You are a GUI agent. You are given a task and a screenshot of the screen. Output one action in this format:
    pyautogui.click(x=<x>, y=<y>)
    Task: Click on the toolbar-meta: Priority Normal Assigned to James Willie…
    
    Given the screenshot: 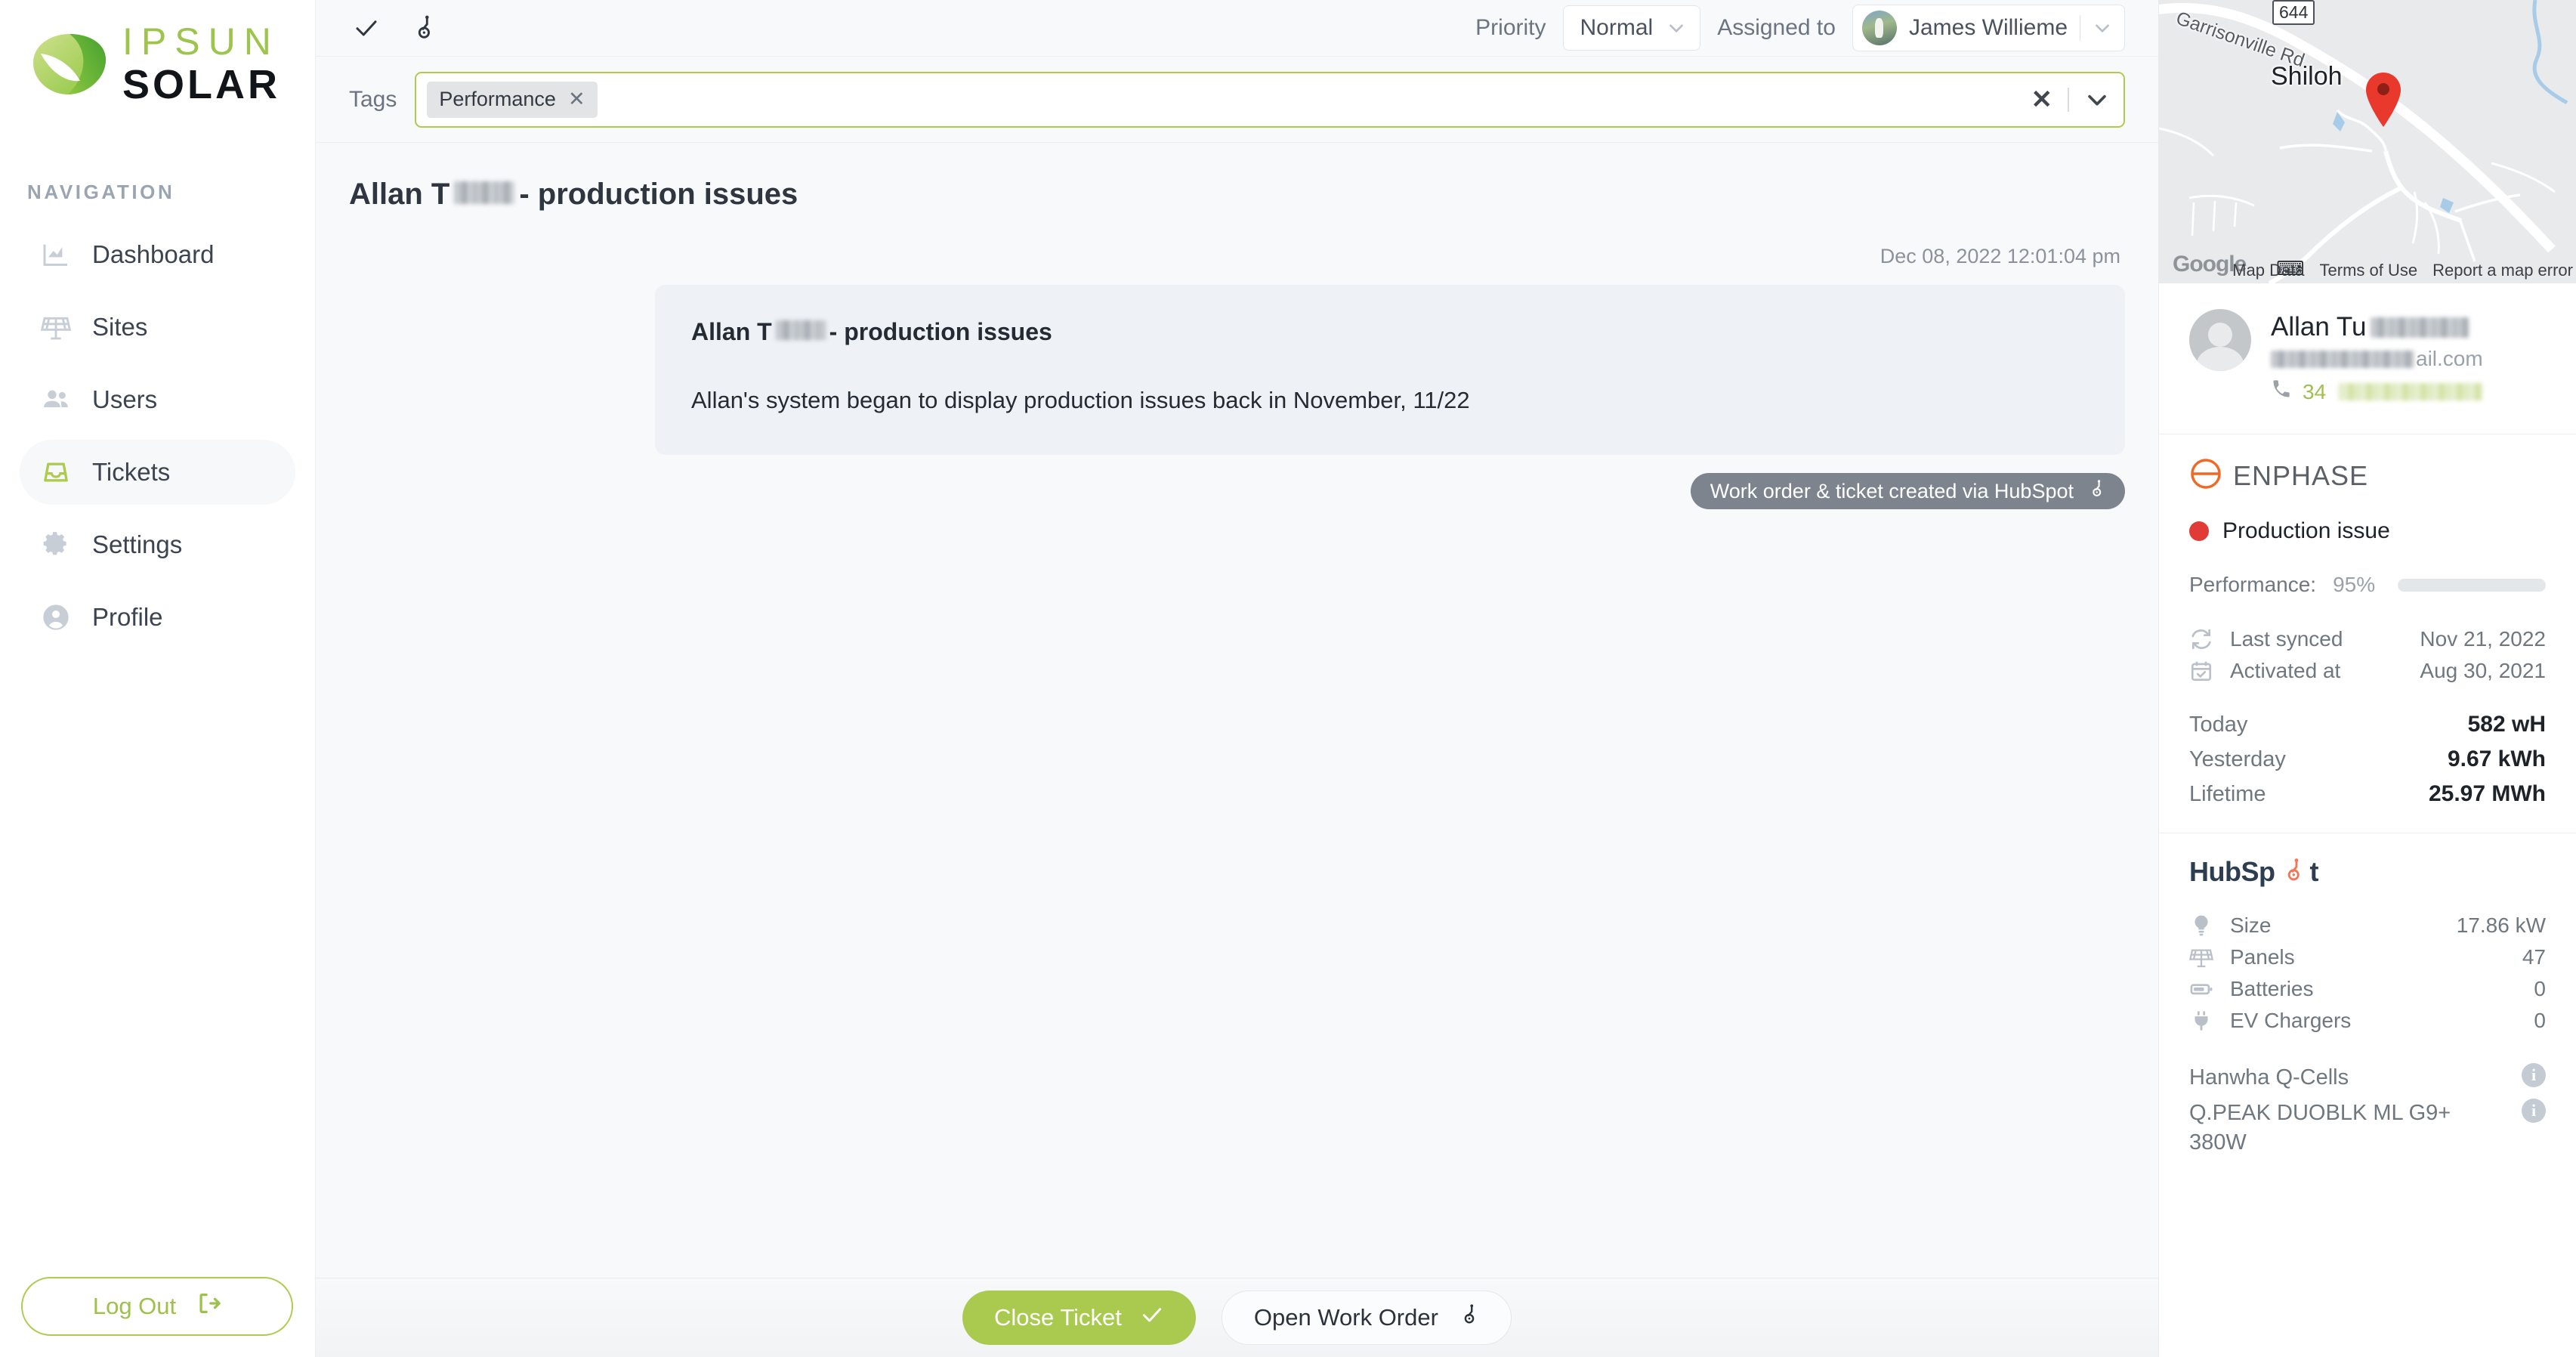 What is the action you would take?
    pyautogui.click(x=1800, y=28)
    